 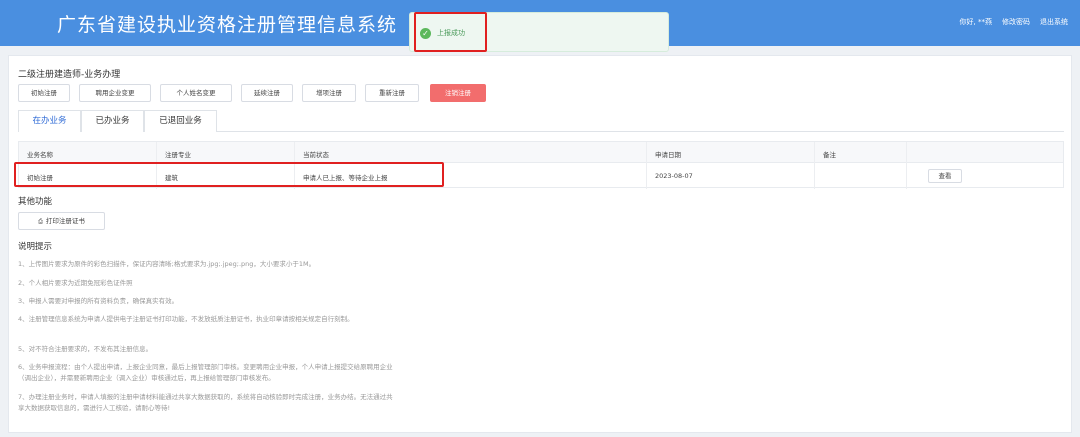 I want to click on user-area: 你好, **燕 修改密码 退出系统, so click(x=1014, y=22).